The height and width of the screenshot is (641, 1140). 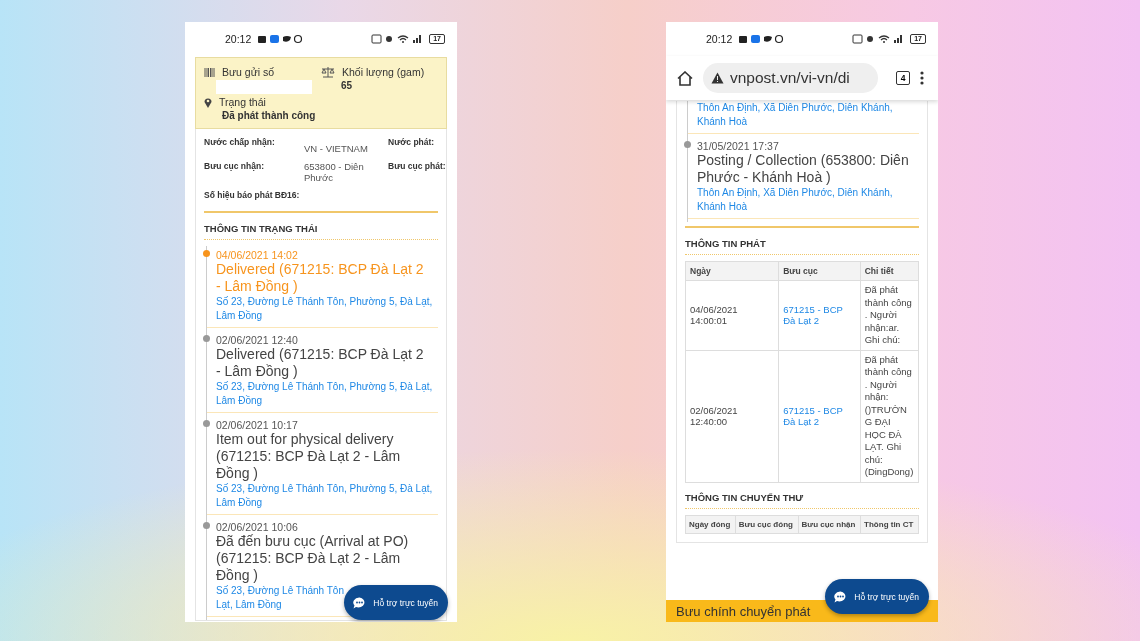 What do you see at coordinates (803, 169) in the screenshot?
I see `event-title: Posting / Collection (653800: Diên Phước - Khánh Hoà )` at bounding box center [803, 169].